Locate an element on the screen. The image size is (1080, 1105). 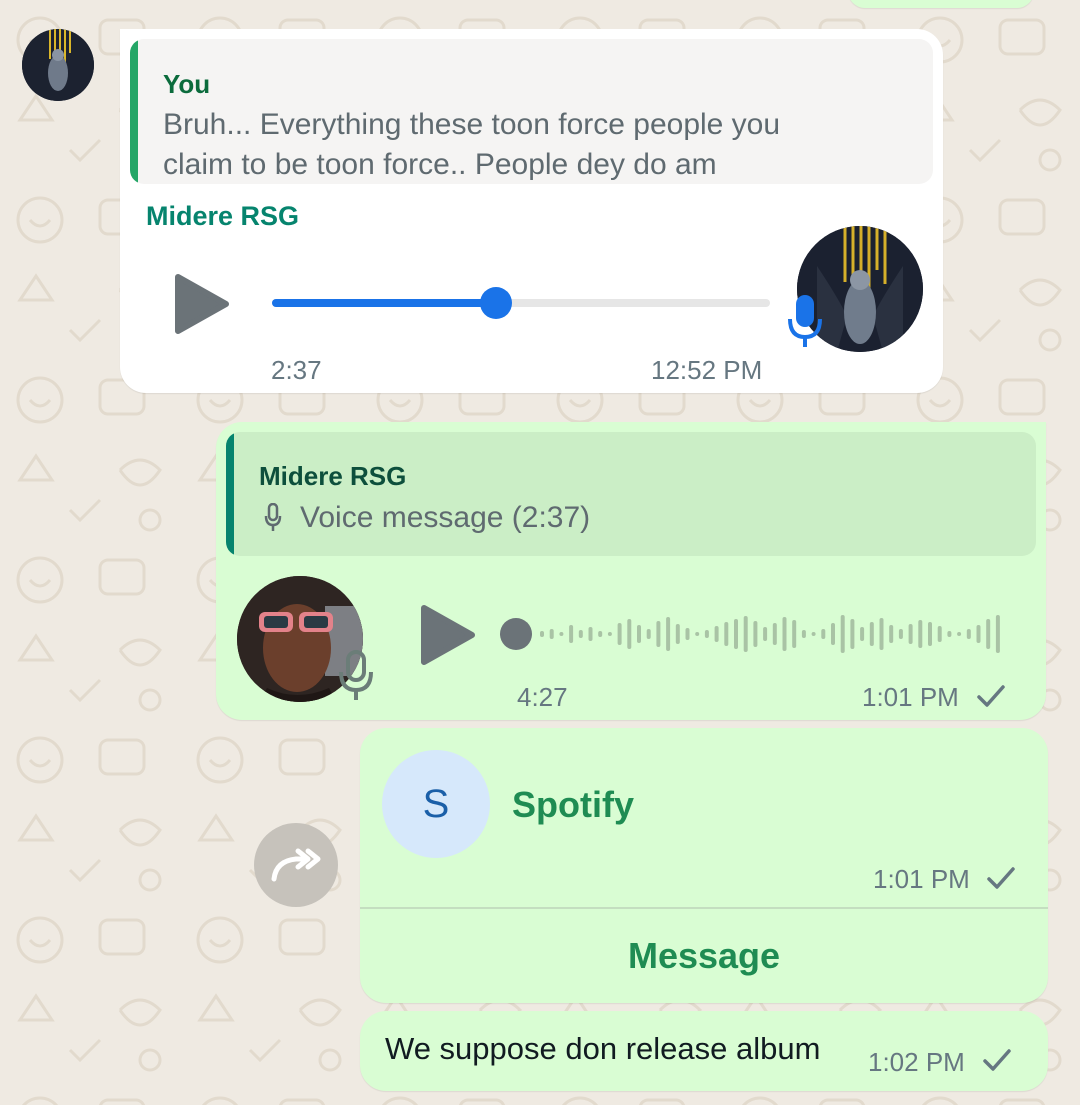
waveform-playhead is located at coordinates (516, 634).